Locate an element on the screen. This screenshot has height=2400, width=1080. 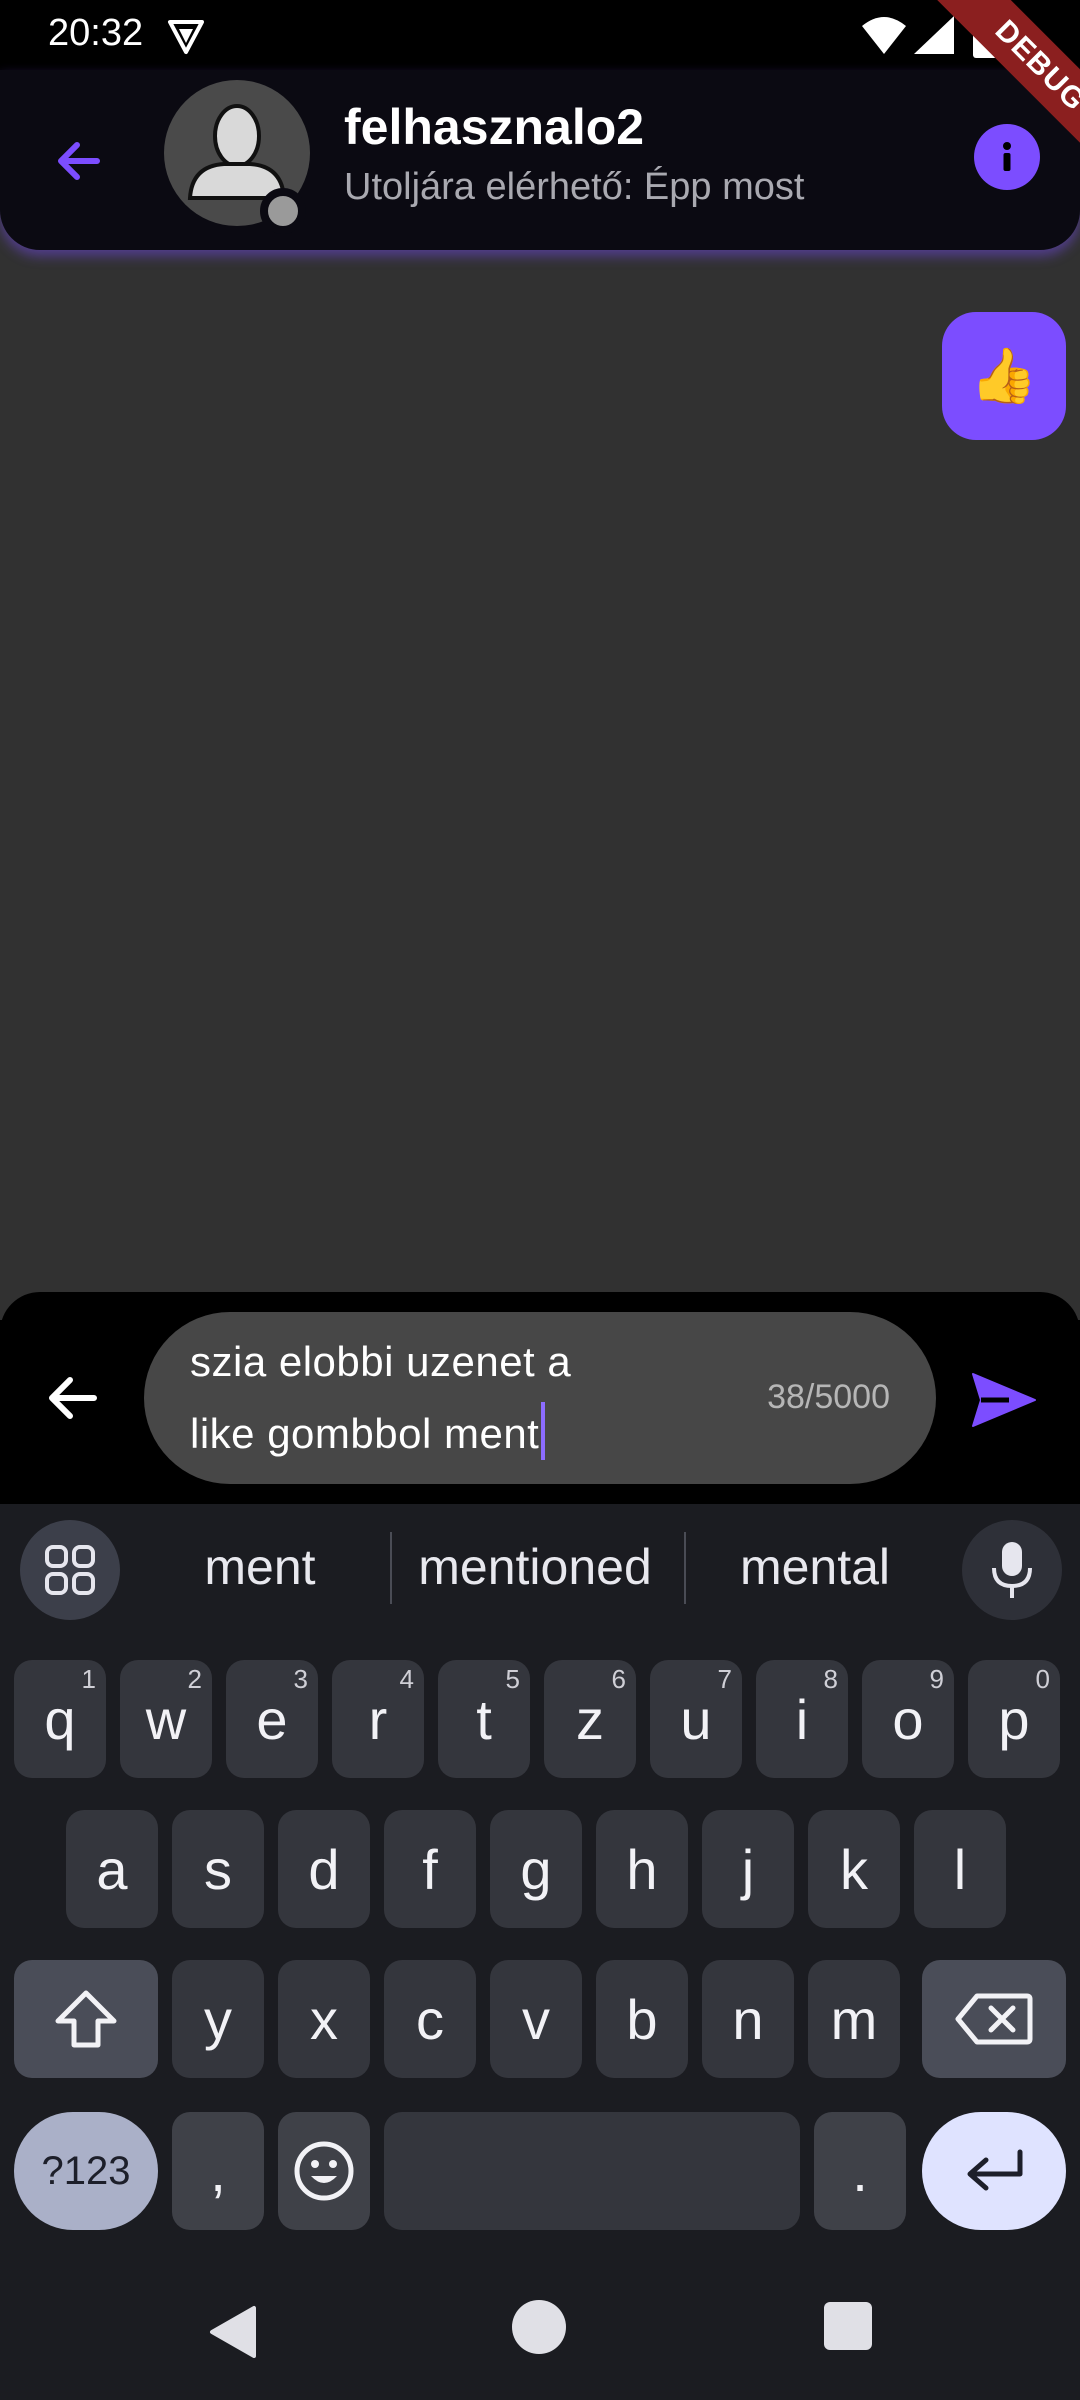
enter-key is located at coordinates (994, 2171).